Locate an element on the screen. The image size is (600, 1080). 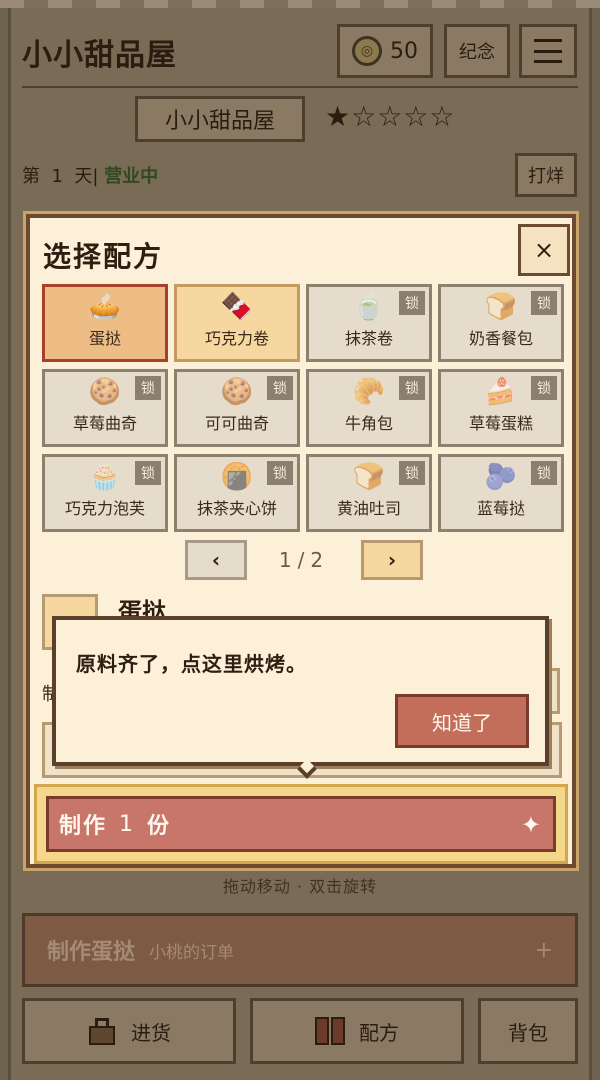
sparkle-icon: ✦ is located at coordinates (531, 825).